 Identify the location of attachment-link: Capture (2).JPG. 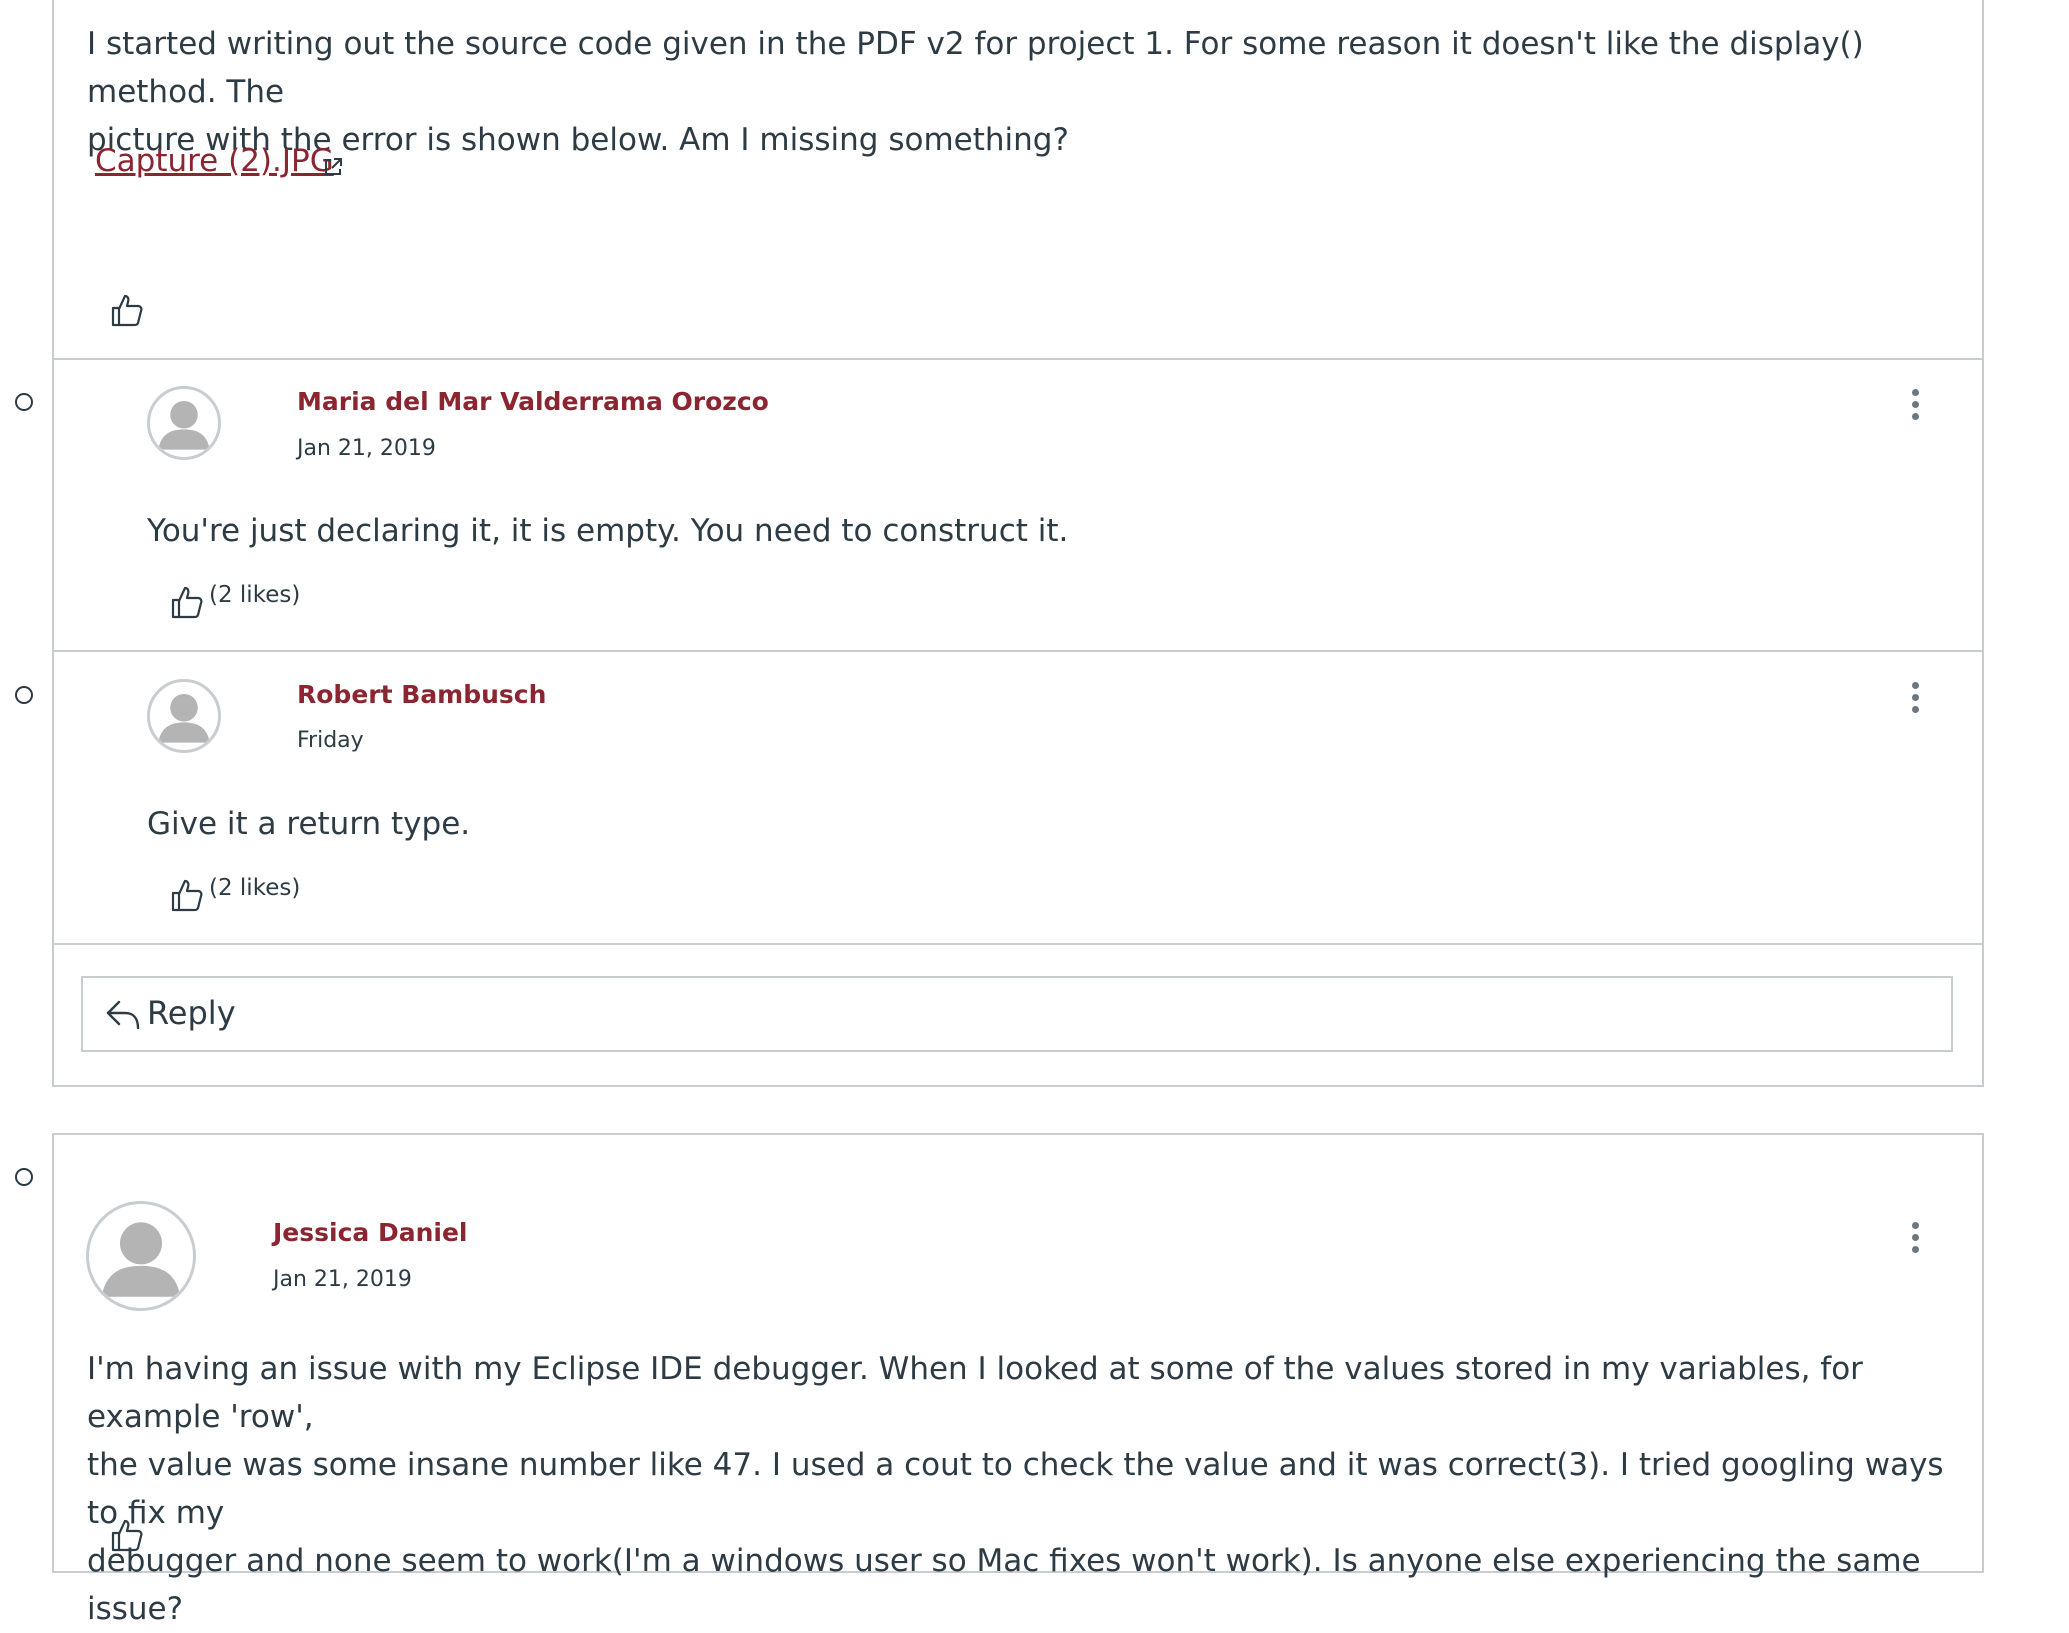
(214, 161).